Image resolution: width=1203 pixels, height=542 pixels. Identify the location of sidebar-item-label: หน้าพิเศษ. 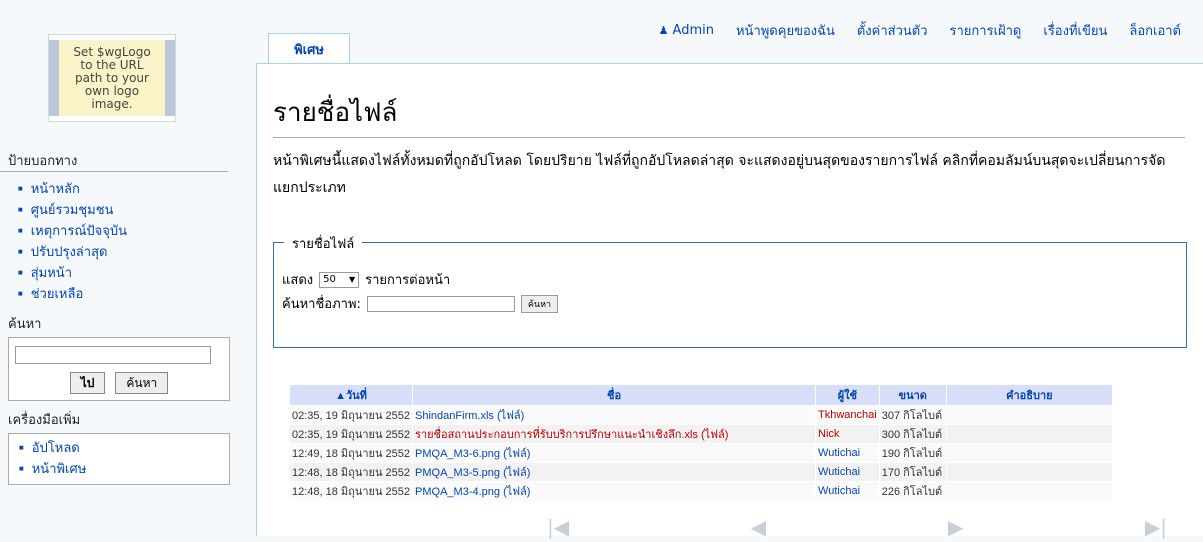
(59, 469).